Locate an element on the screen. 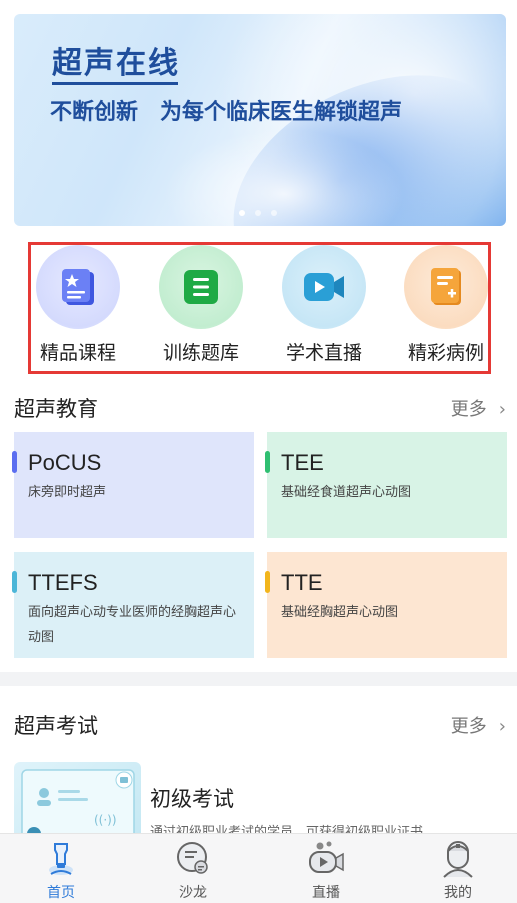 This screenshot has height=903, width=517. doctor-avatar-icon is located at coordinates (458, 859).